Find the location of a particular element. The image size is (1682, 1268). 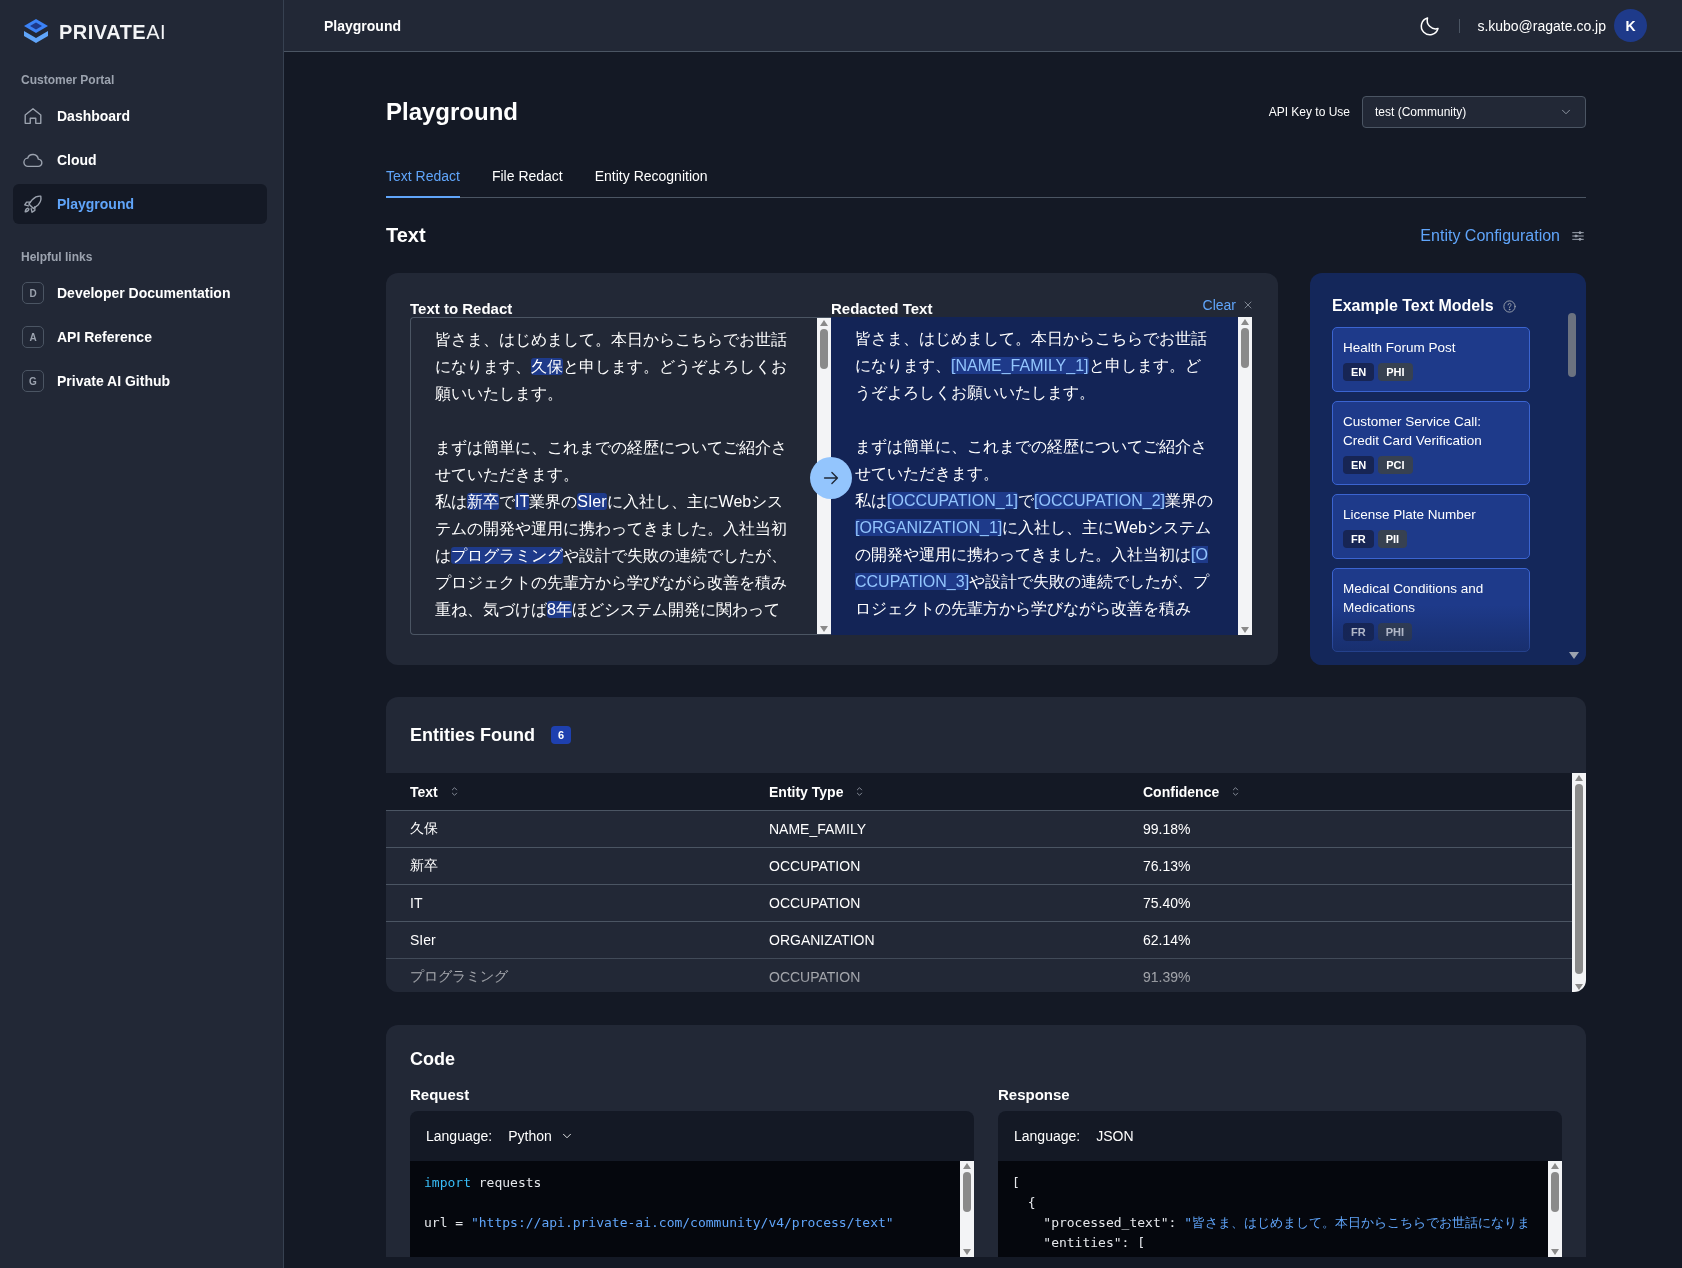

panel-title: Response is located at coordinates (1034, 1094).